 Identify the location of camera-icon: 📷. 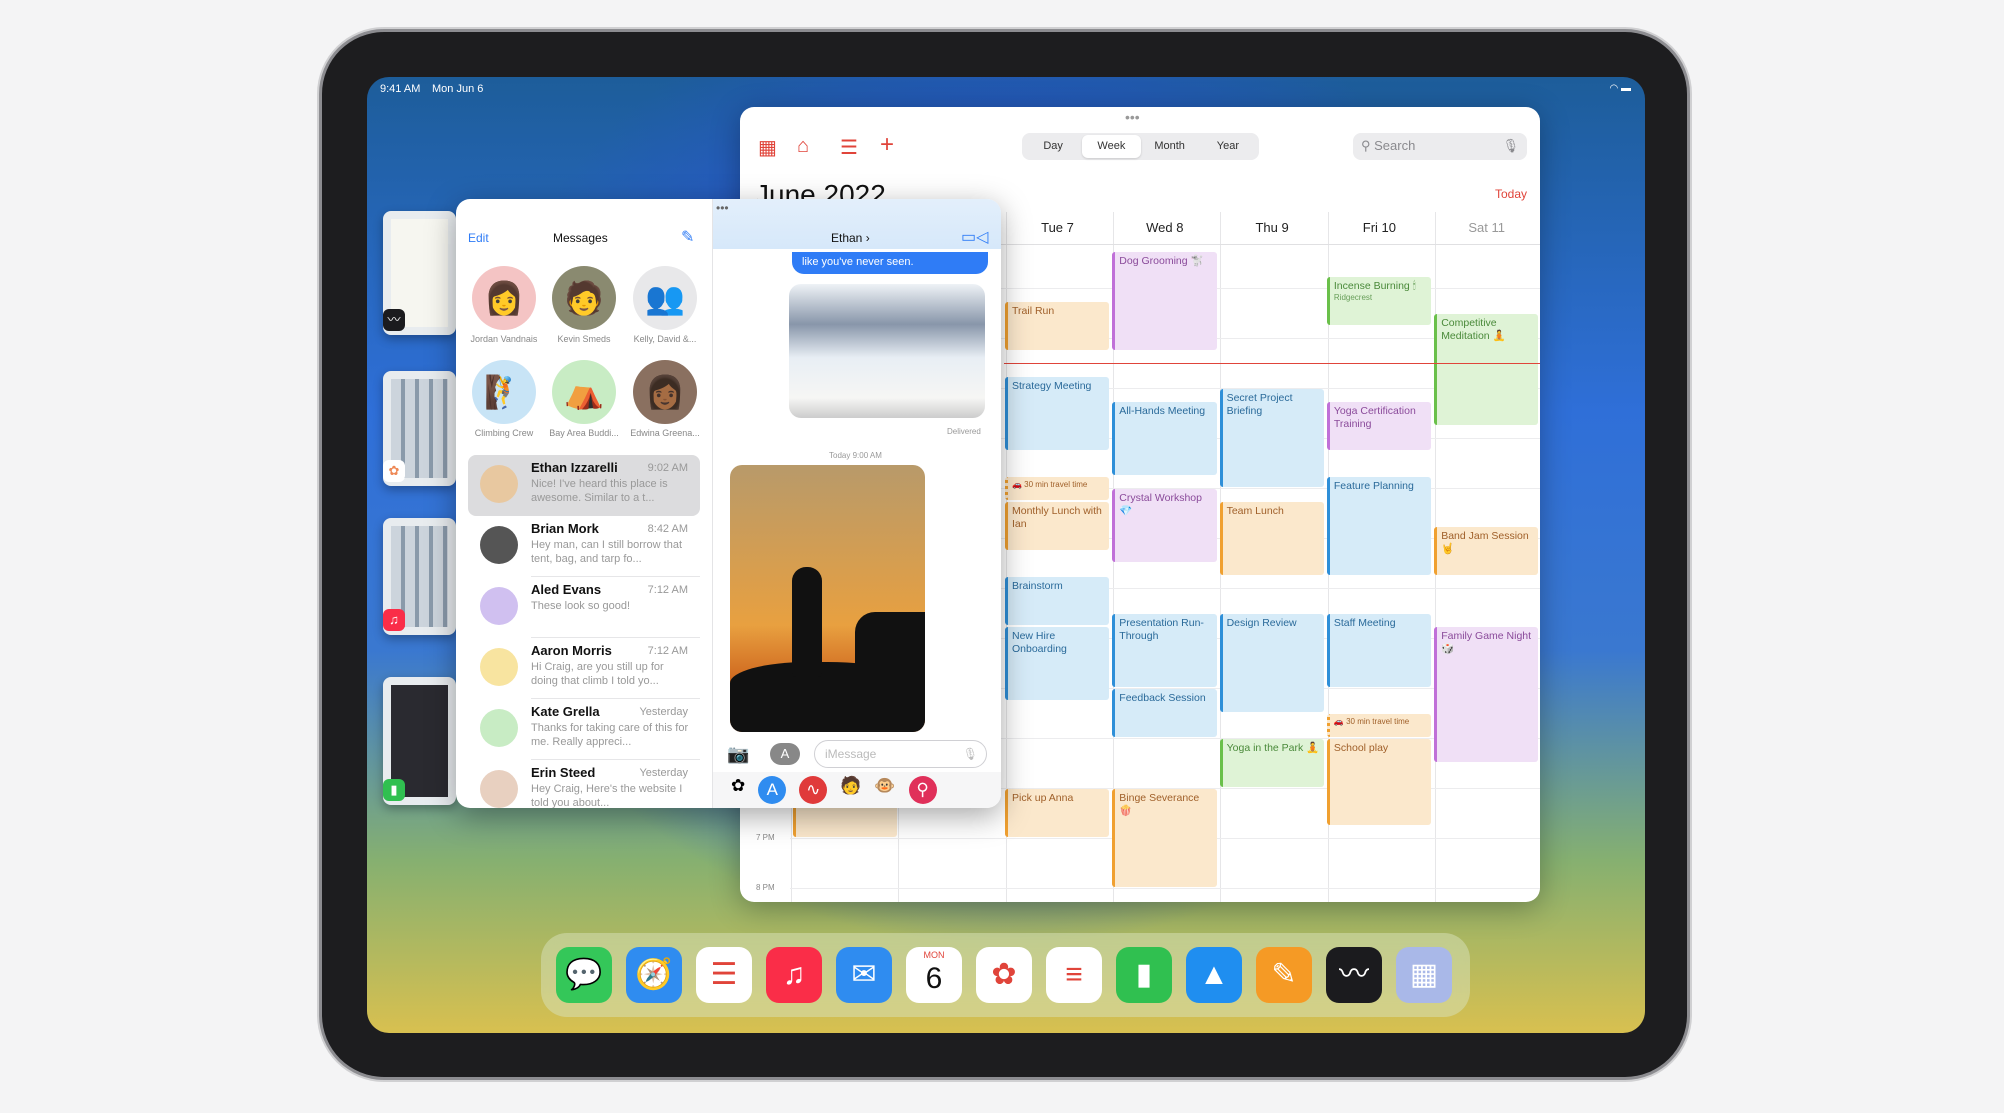
(738, 754).